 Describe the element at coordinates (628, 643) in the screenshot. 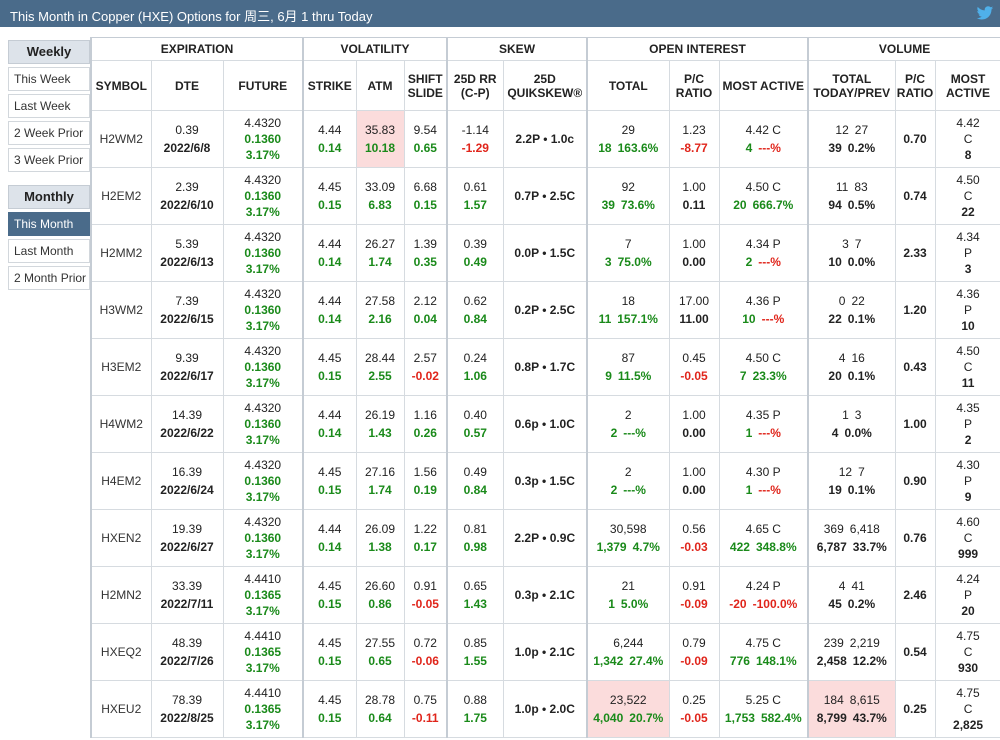

I see `oi-total: 6,244` at that location.